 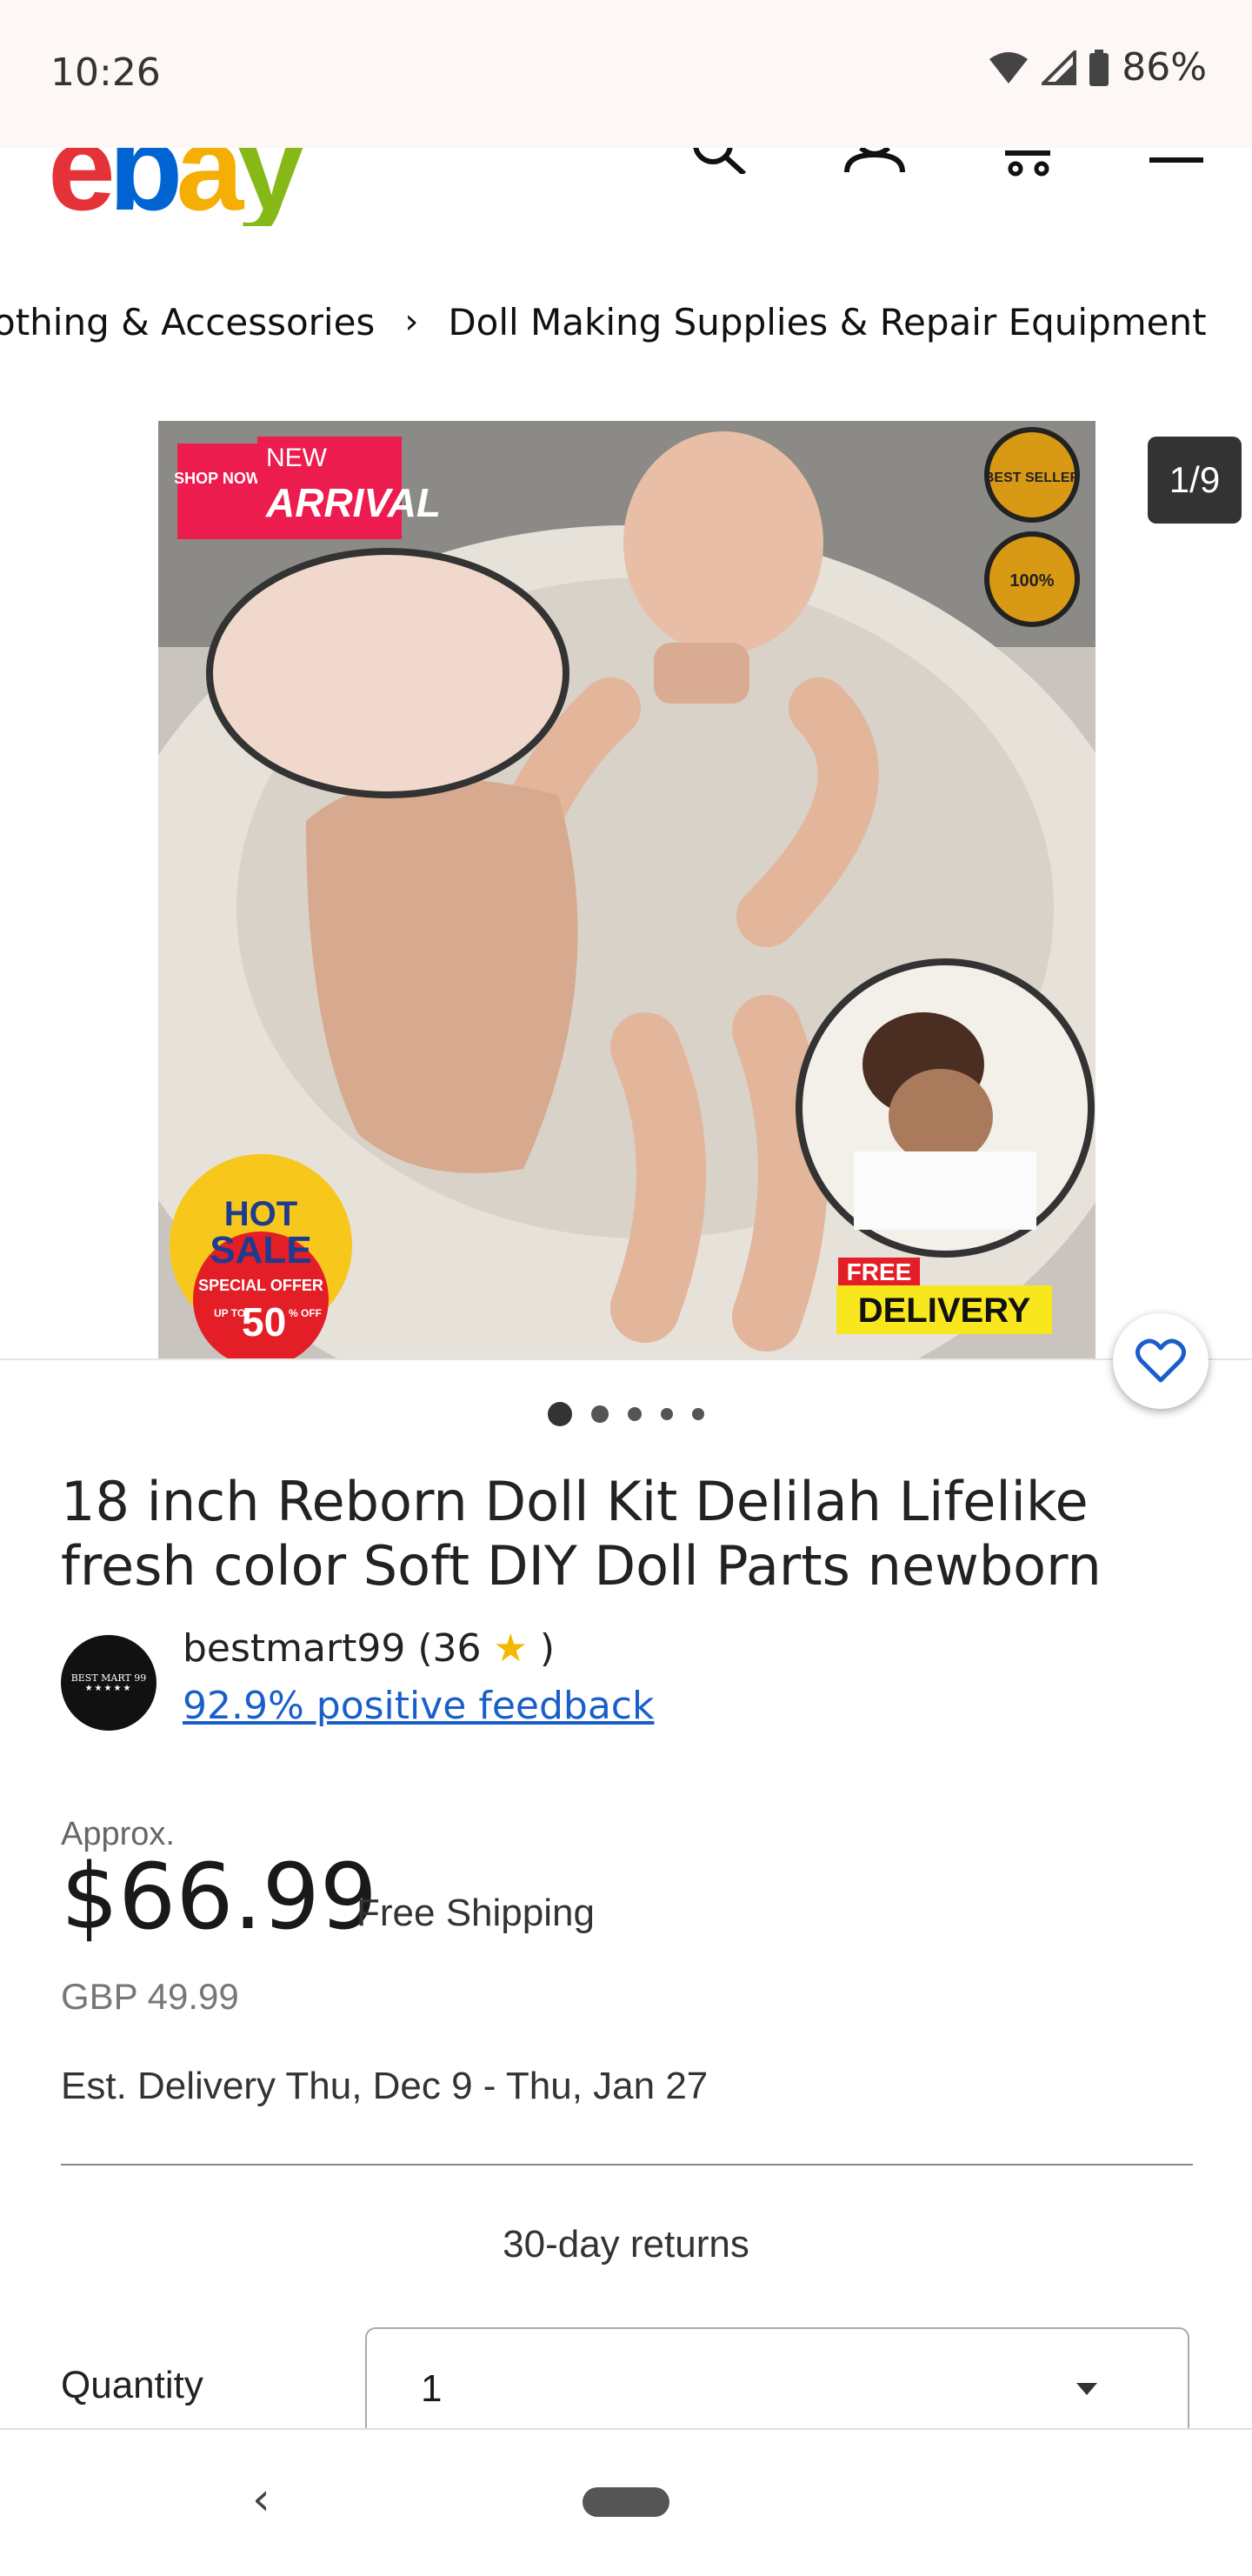 I want to click on badge-delivery: DELIVERY, so click(x=944, y=1310).